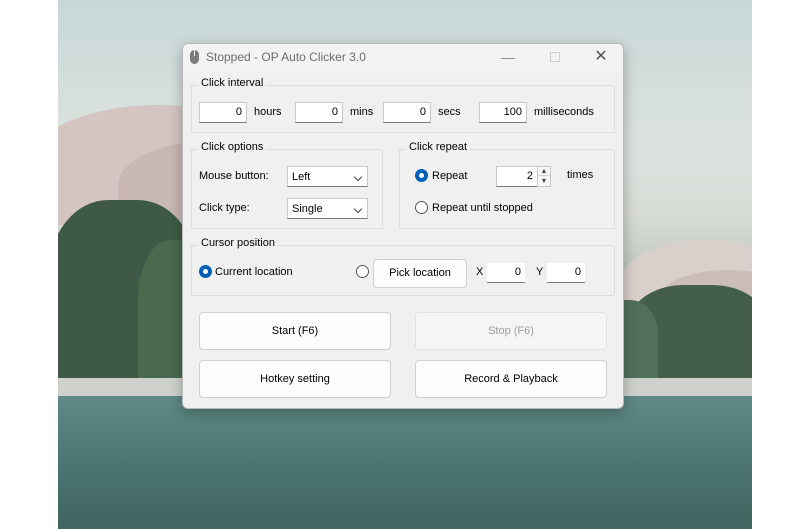  What do you see at coordinates (564, 112) in the screenshot?
I see `milliseconds-label: milliseconds` at bounding box center [564, 112].